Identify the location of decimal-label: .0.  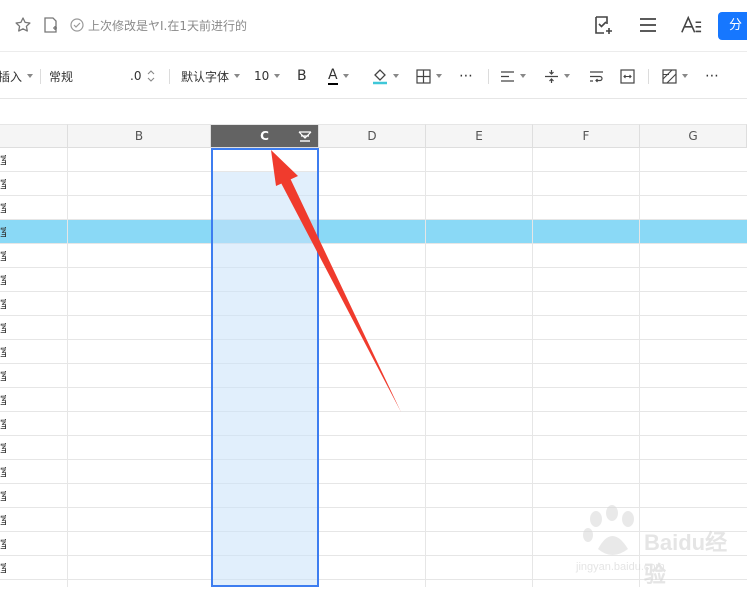
(136, 76).